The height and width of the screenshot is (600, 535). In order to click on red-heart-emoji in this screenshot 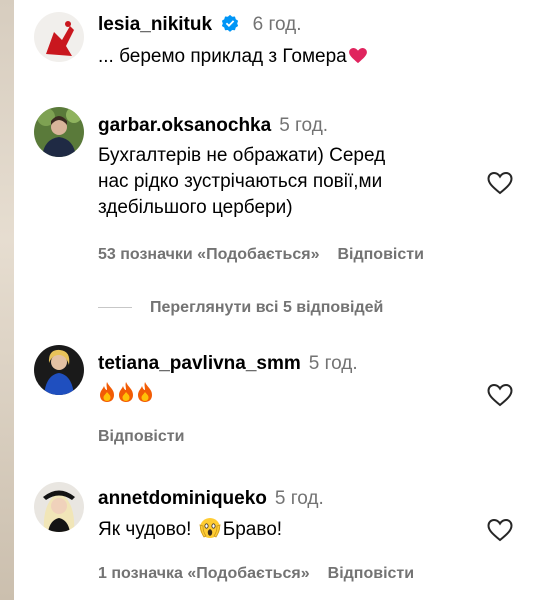, I will do `click(357, 55)`.